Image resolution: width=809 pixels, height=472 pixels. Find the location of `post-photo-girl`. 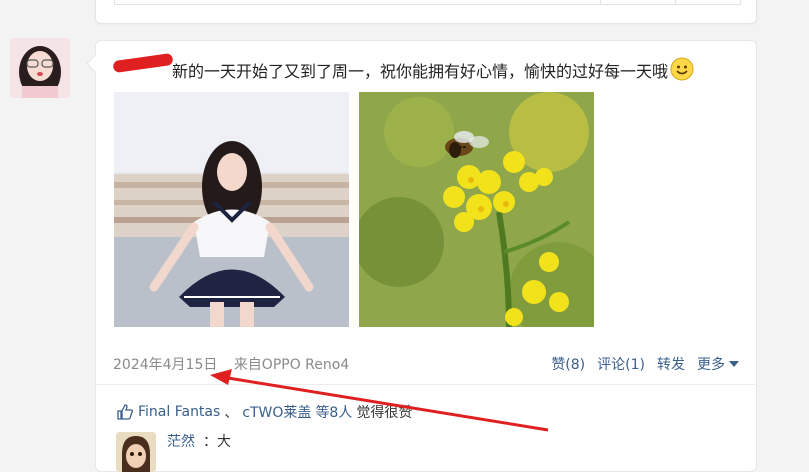

post-photo-girl is located at coordinates (231, 209).